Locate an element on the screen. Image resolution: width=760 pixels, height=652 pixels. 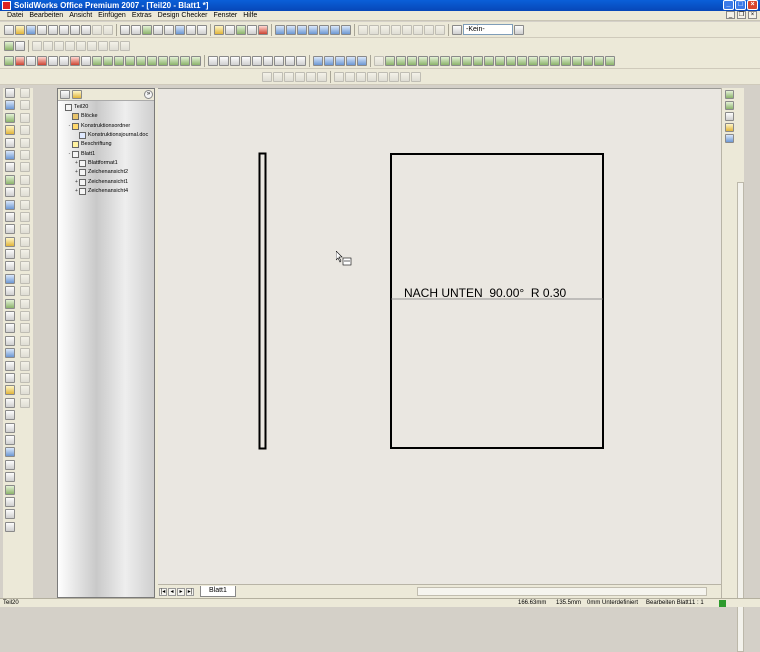
sketch-tool-10-icon is located at coordinates (10, 204).